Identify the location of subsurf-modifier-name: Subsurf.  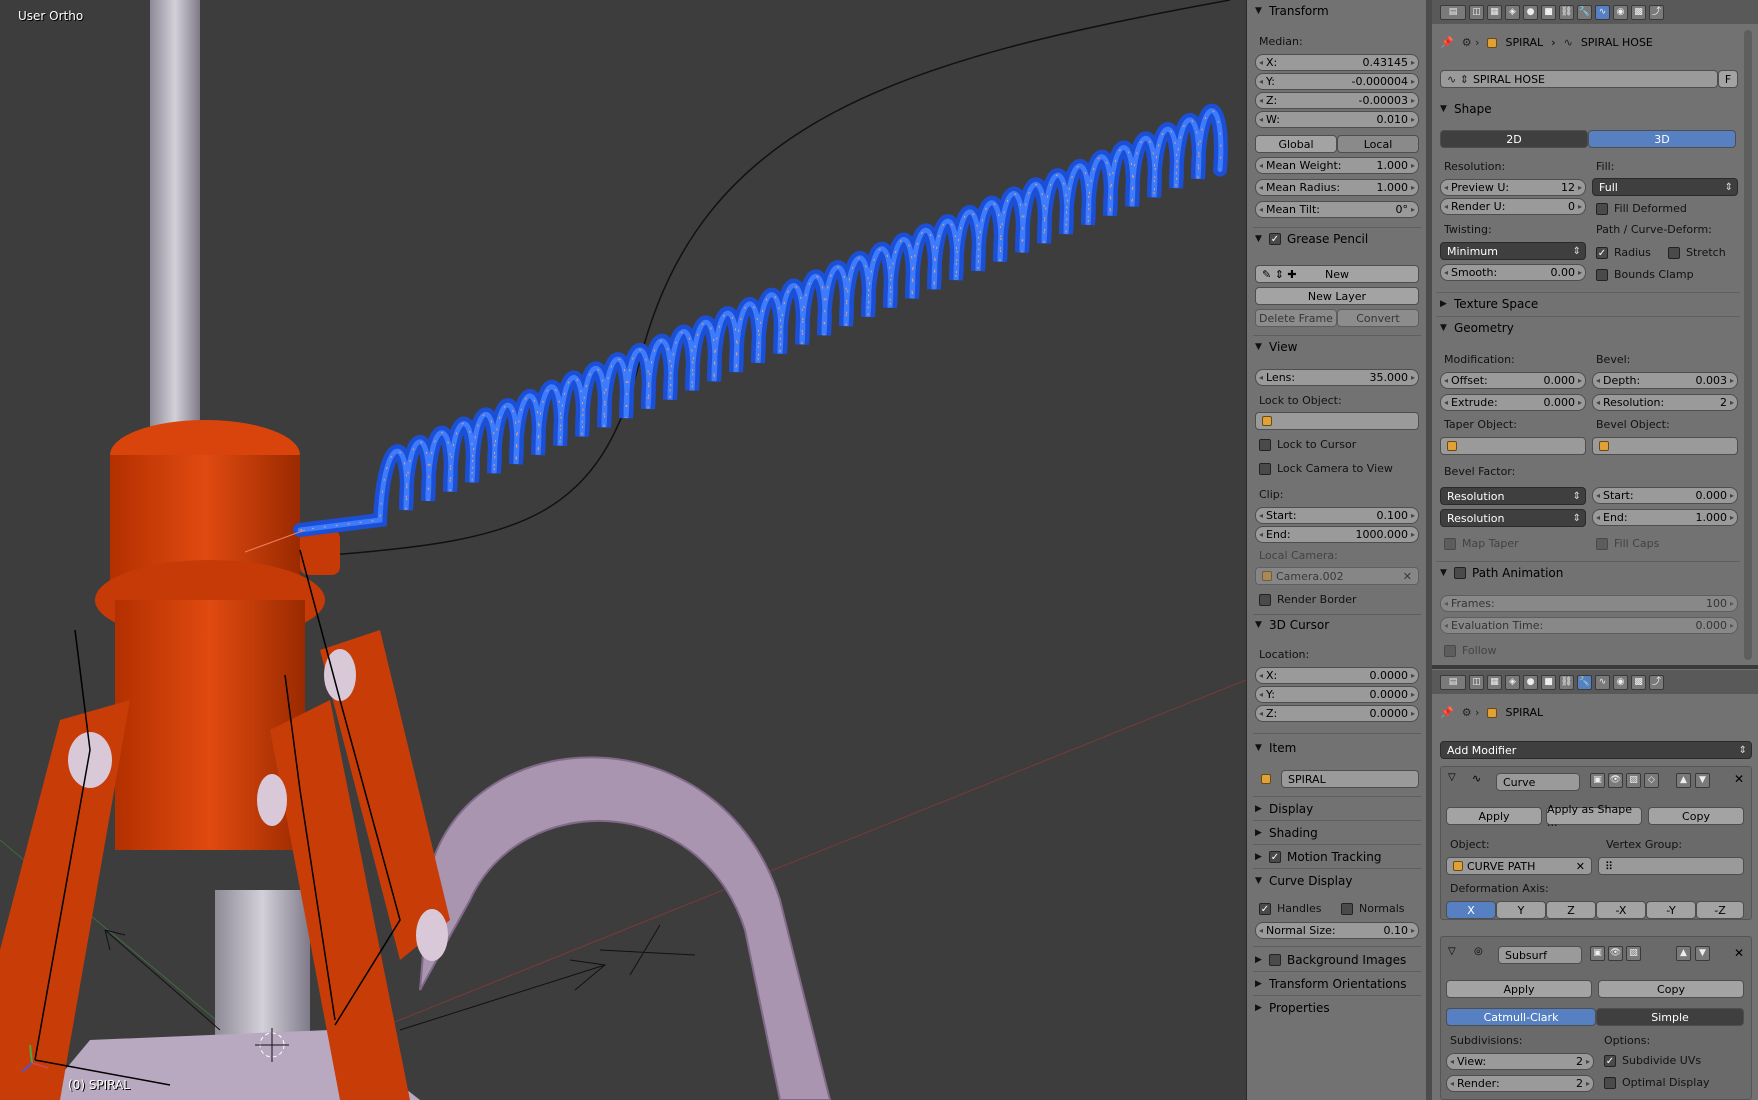
(1540, 955).